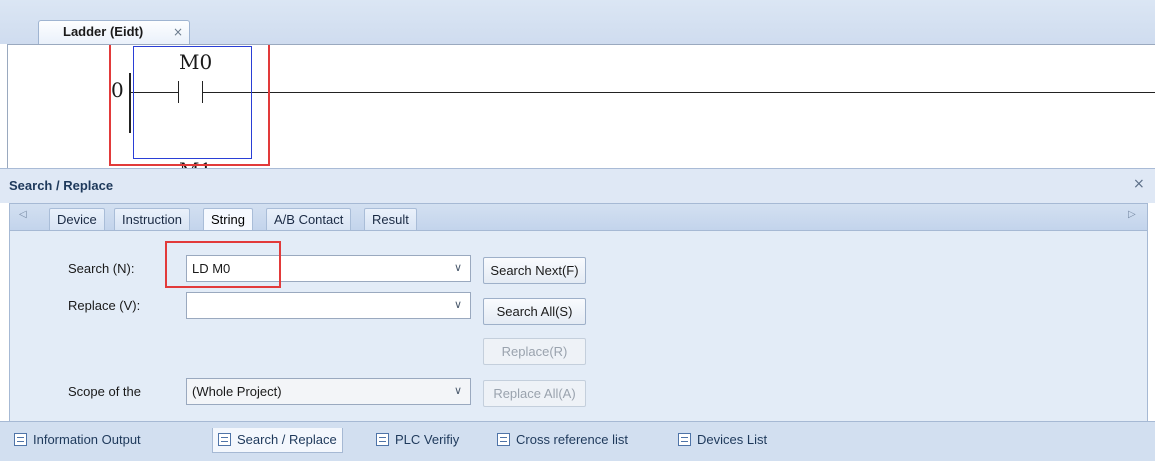 Image resolution: width=1155 pixels, height=461 pixels. Describe the element at coordinates (732, 439) in the screenshot. I see `tab-devices-list-label: Devices List` at that location.